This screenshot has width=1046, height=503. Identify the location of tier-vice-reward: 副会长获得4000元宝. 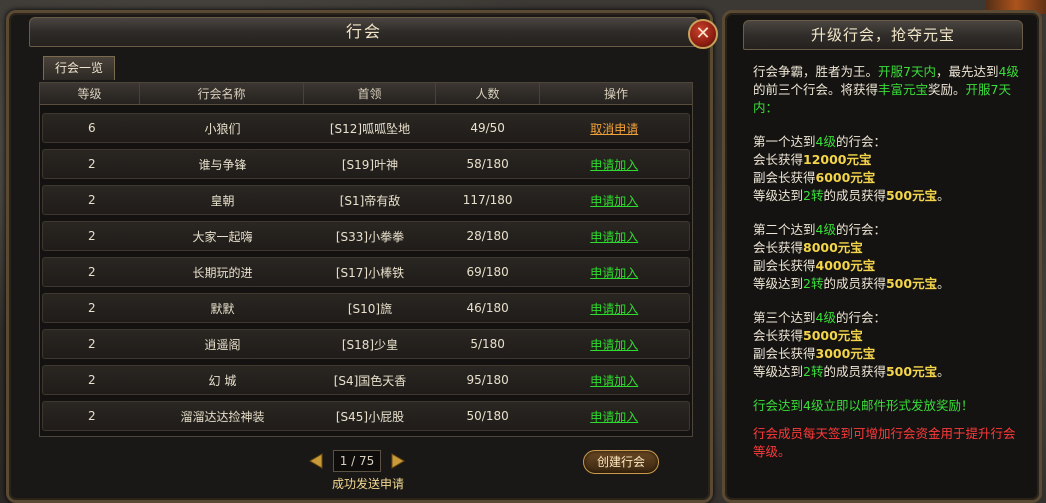
(814, 265).